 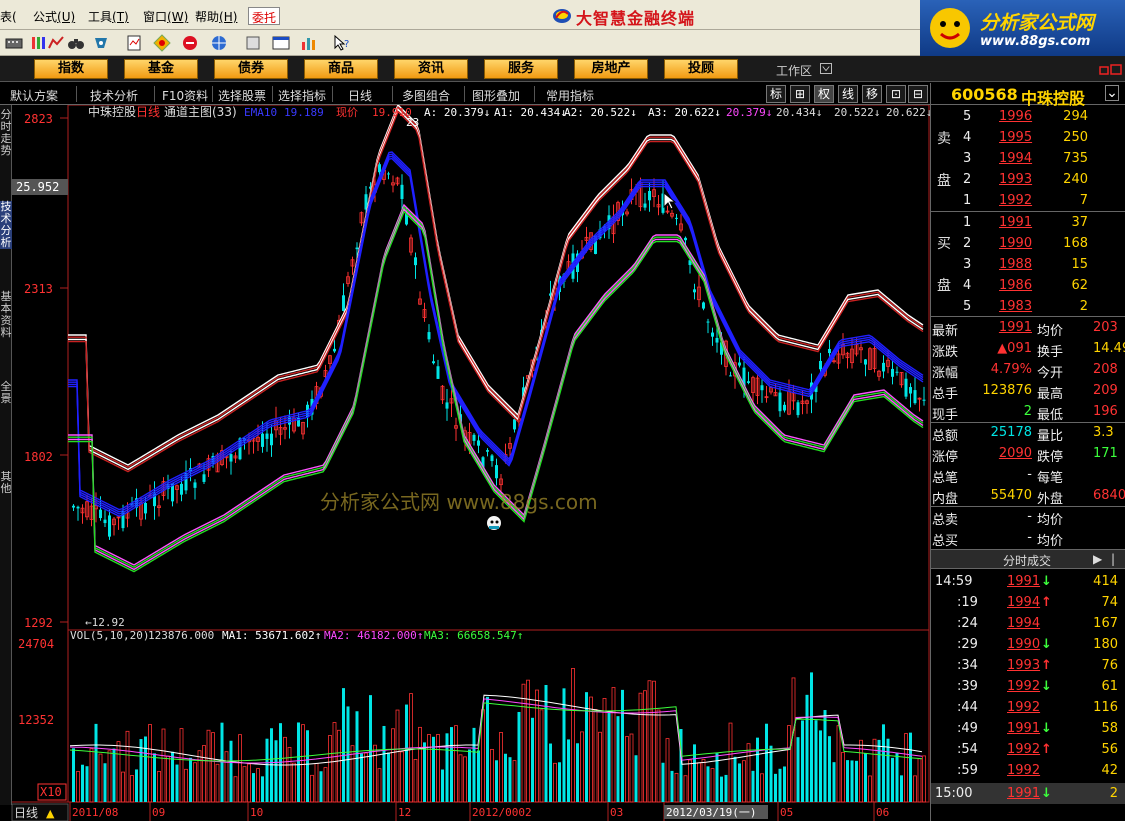 What do you see at coordinates (36, 644) in the screenshot?
I see `vol-y-axis-label: 24704` at bounding box center [36, 644].